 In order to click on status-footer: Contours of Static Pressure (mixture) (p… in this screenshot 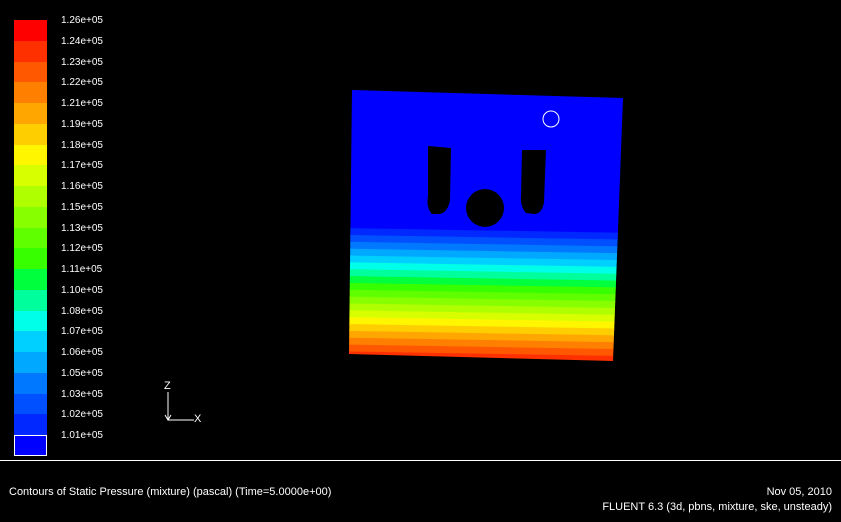, I will do `click(420, 491)`.